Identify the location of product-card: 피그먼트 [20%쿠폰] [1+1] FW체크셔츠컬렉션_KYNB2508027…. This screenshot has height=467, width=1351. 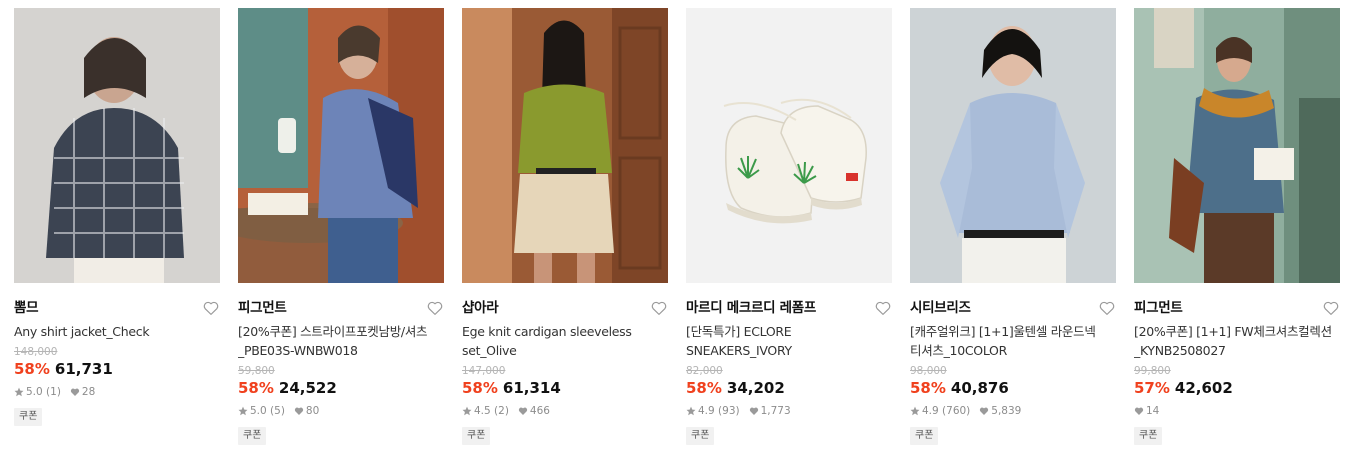
(1237, 226).